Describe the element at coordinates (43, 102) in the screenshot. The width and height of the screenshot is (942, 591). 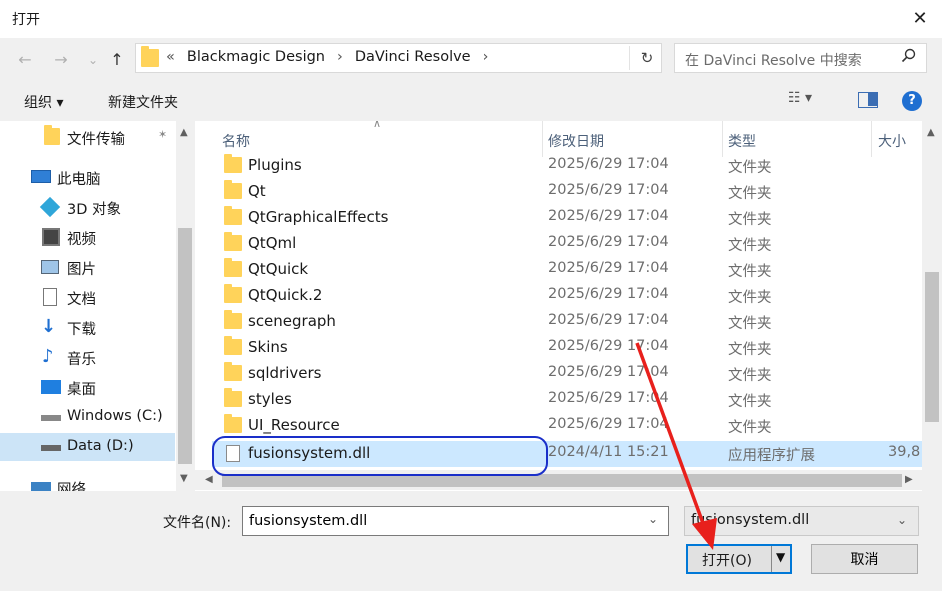
I see `organize-button: 组织 ▾` at that location.